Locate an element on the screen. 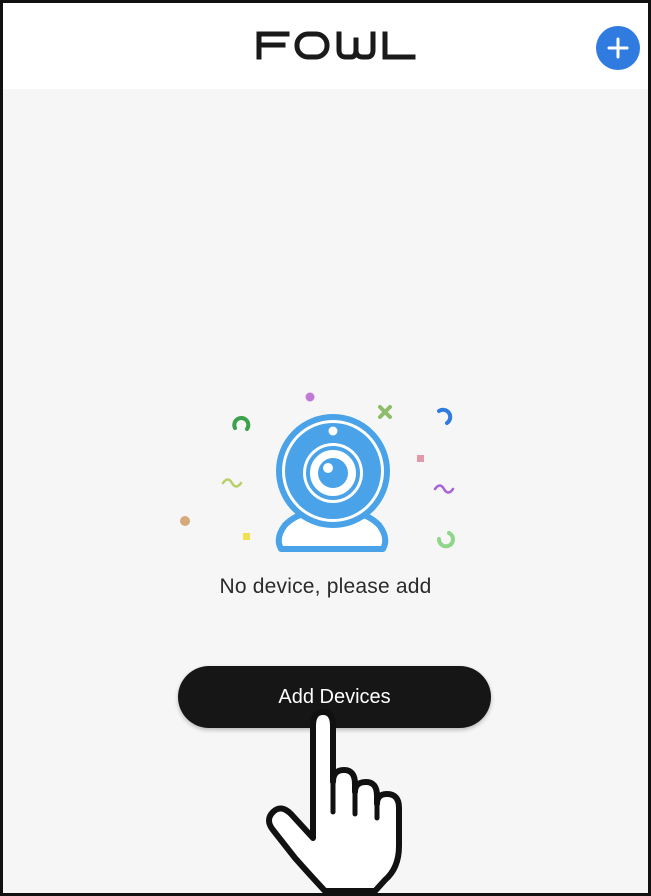 This screenshot has width=651, height=896. fowl-logo: FOWL is located at coordinates (335, 45).